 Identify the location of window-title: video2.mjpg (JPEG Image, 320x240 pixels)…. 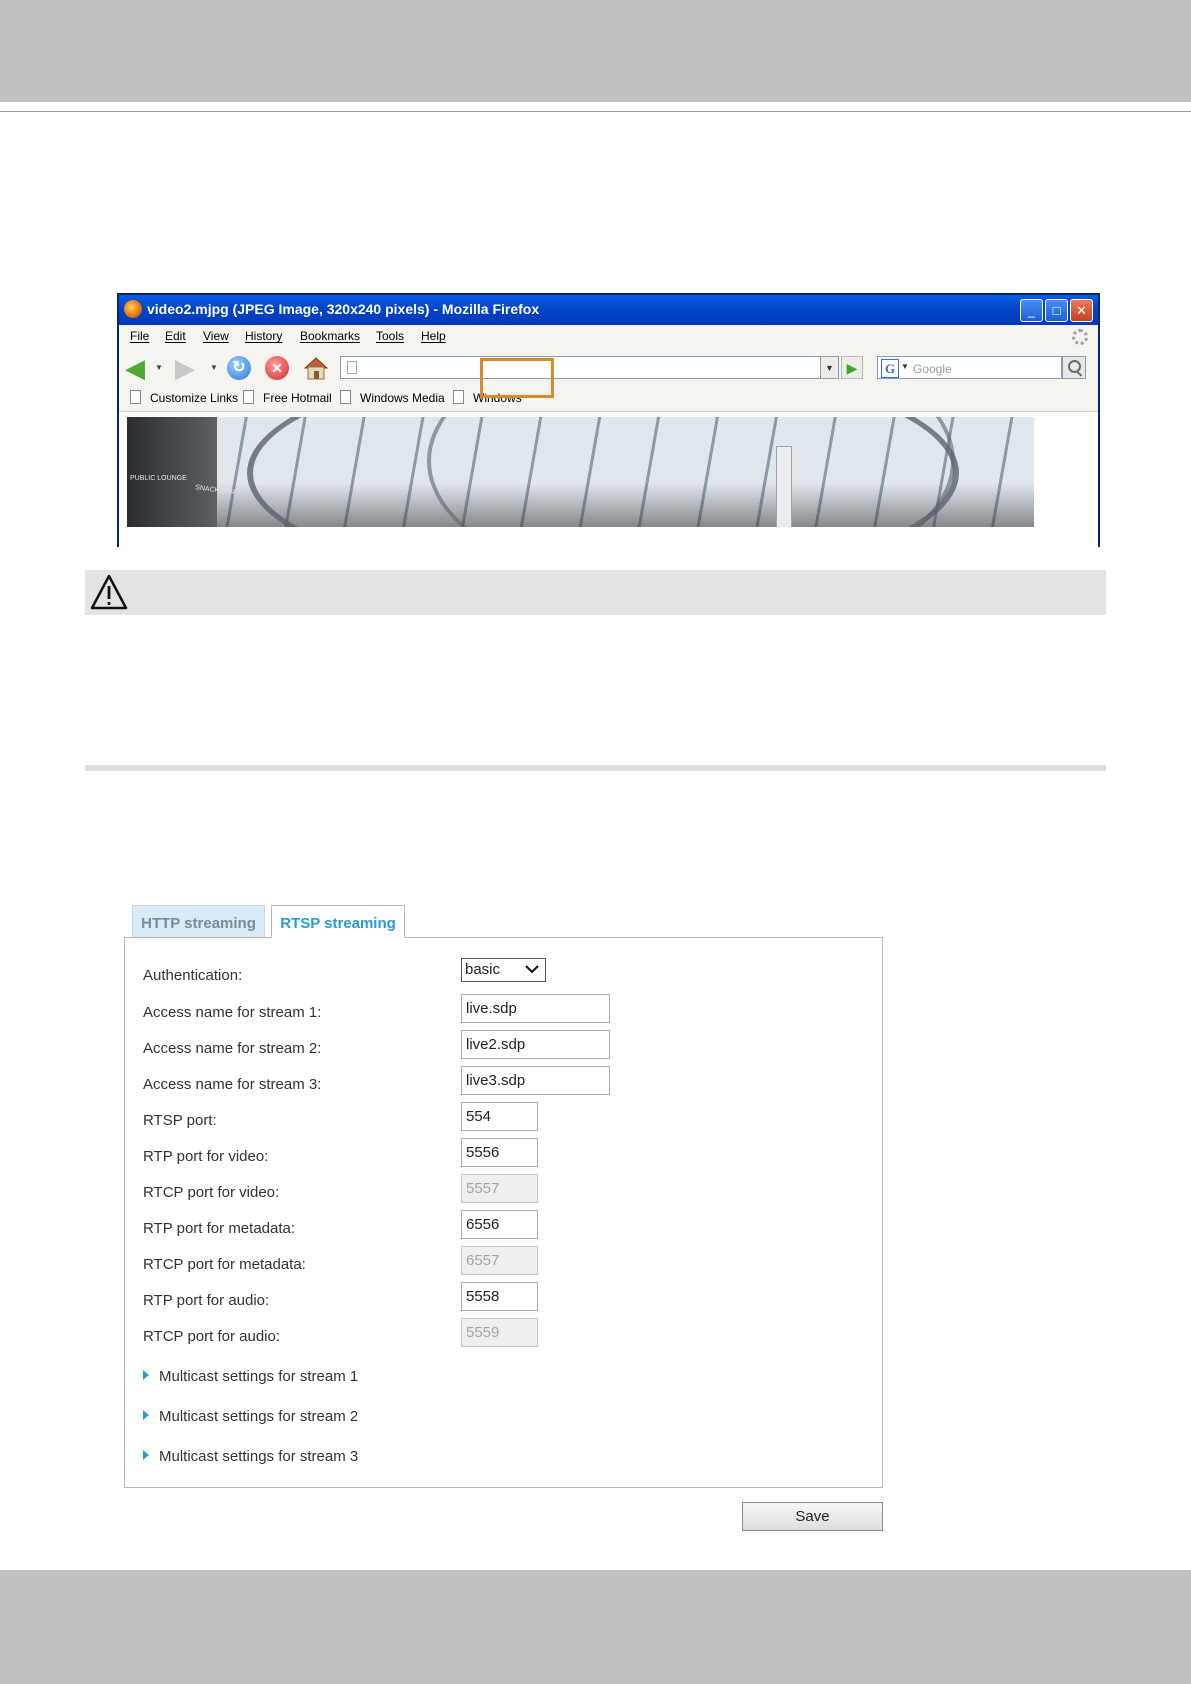
(343, 309).